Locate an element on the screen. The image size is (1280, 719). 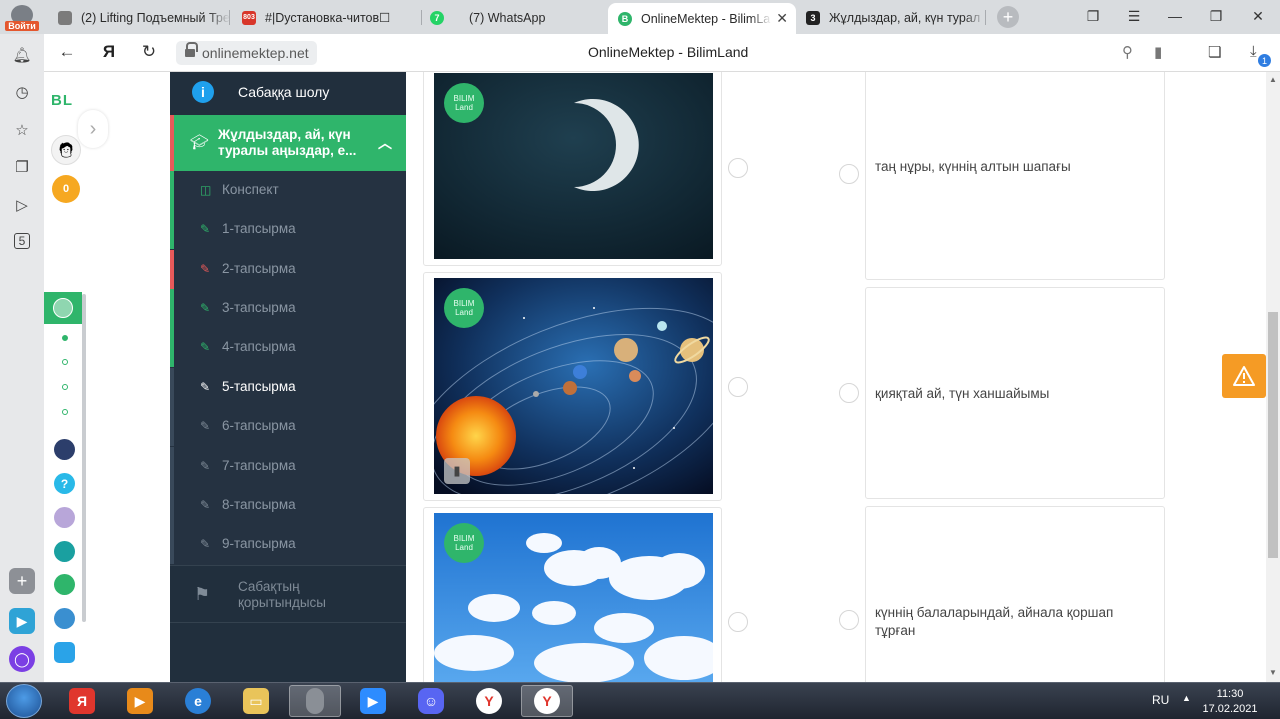
chevron-up-icon: ︿ is located at coordinates (385, 143).